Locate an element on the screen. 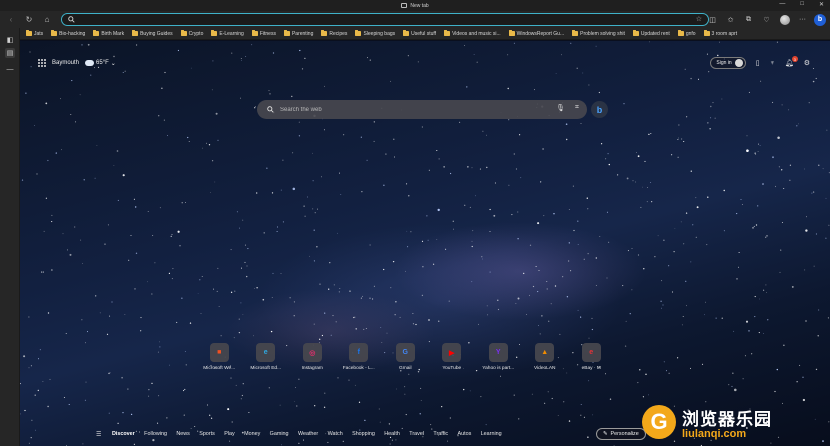 This screenshot has height=446, width=830. vertical-tab-new-tab: ▤ is located at coordinates (10, 53).